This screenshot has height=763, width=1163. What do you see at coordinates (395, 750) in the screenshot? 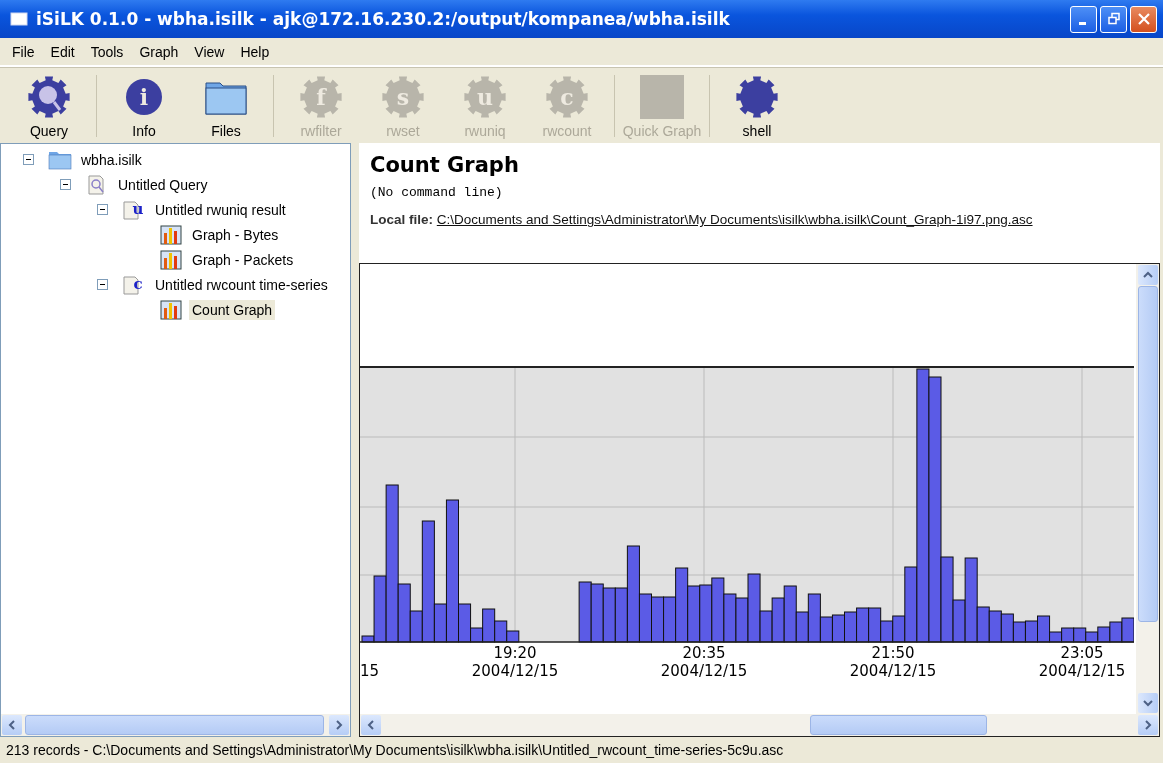
I see `status-text: 213 records - C:\Documents and Settings\Administrator\My Documents\isilk\wbha.isilk\Untitled_rwcount_time-series-5c9u.asc` at bounding box center [395, 750].